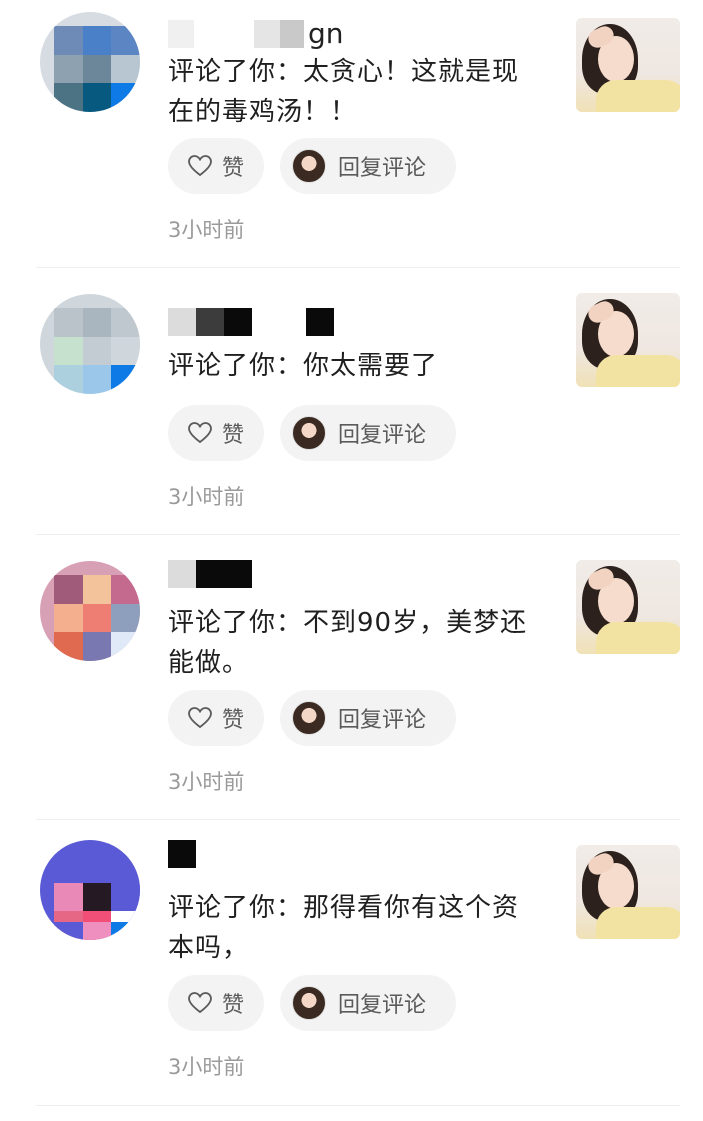  Describe the element at coordinates (303, 366) in the screenshot. I see `comment-text: 评论了你：你太需要了` at that location.